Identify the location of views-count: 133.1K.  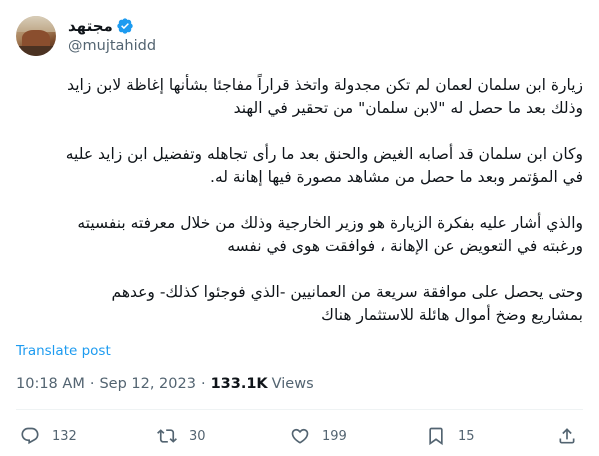
(239, 384).